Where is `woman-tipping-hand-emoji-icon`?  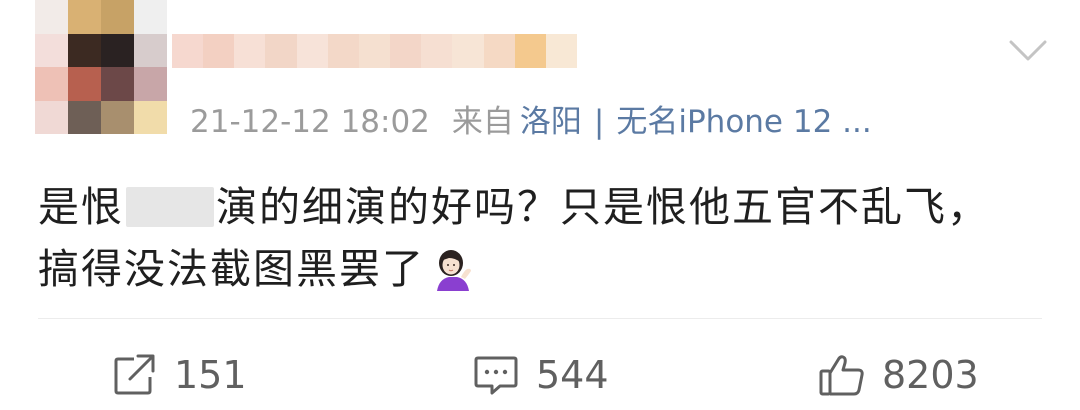 woman-tipping-hand-emoji-icon is located at coordinates (454, 270).